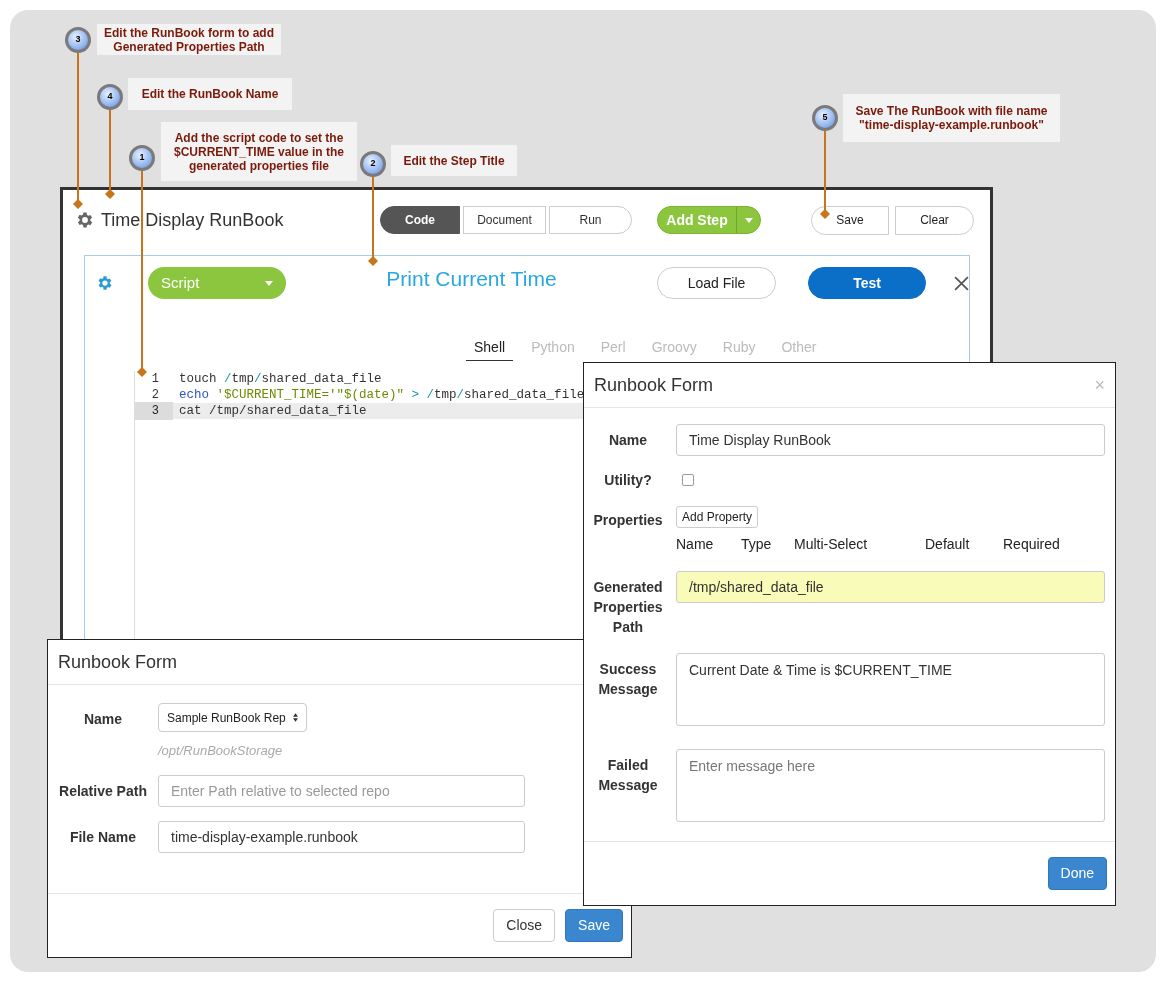  Describe the element at coordinates (103, 791) in the screenshot. I see `field-label: Relative Path` at that location.